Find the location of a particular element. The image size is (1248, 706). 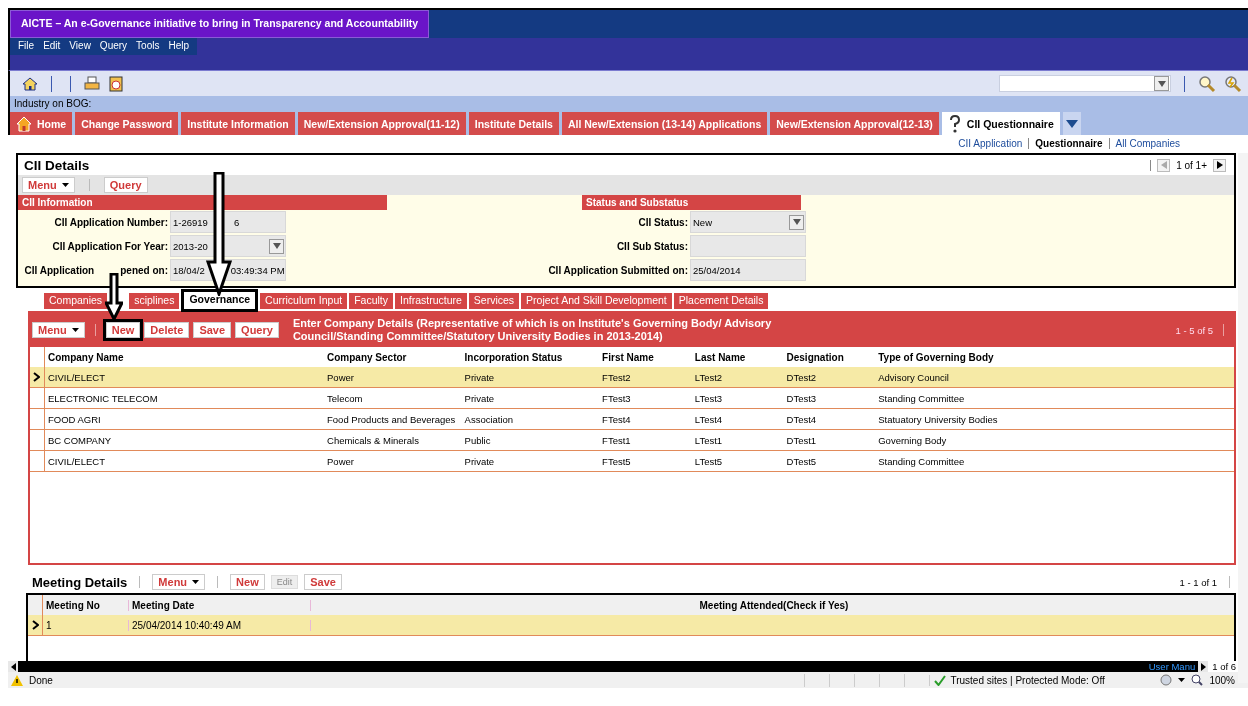

next-button is located at coordinates (1219, 165).